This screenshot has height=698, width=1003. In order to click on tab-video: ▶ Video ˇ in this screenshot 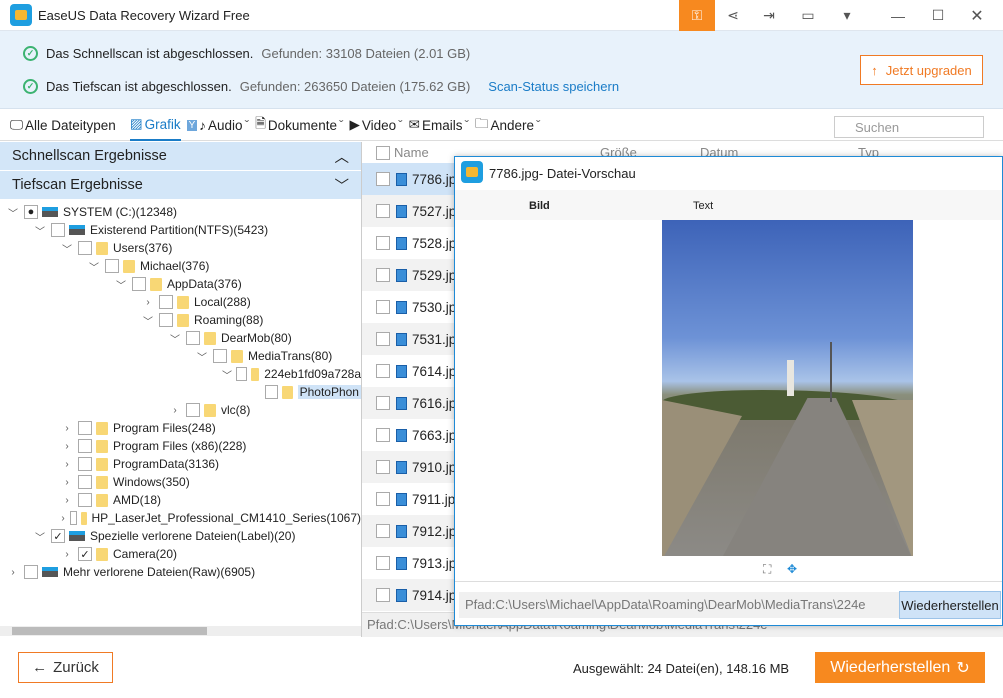, I will do `click(375, 125)`.